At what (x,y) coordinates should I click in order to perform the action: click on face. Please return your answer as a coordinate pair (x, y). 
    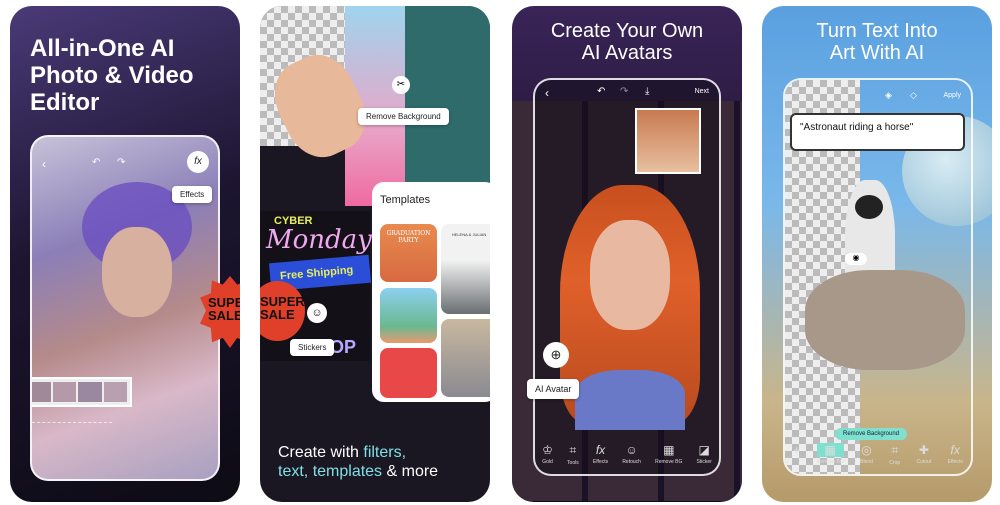
    Looking at the image, I should click on (137, 272).